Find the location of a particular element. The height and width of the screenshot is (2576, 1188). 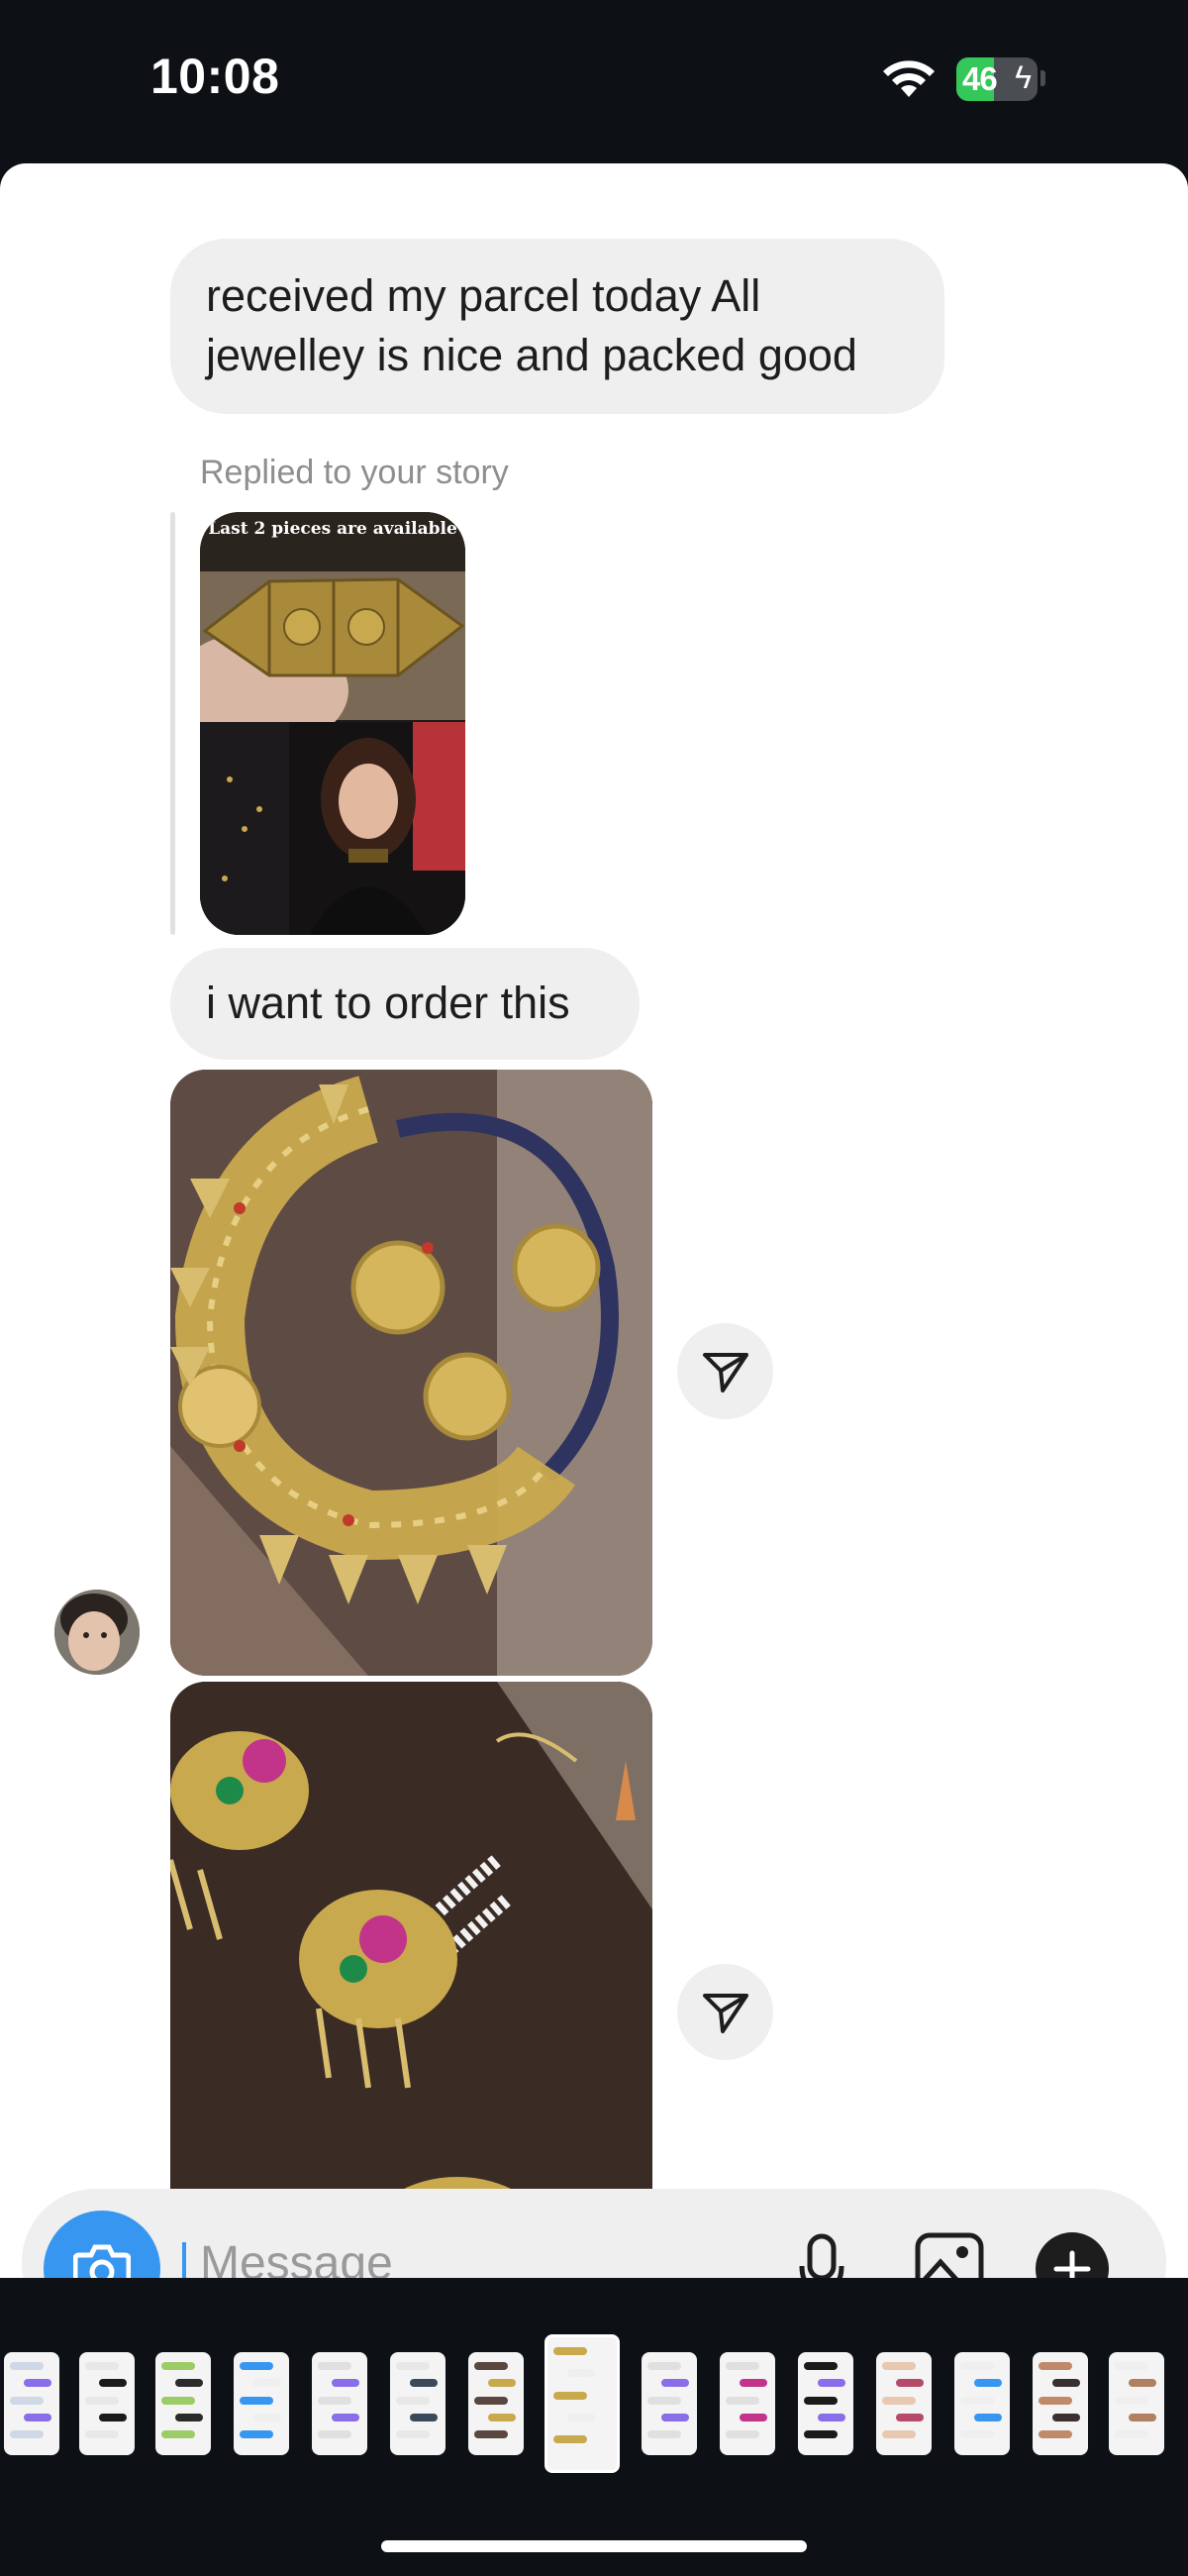

message-text: i want to order this is located at coordinates (388, 1003).